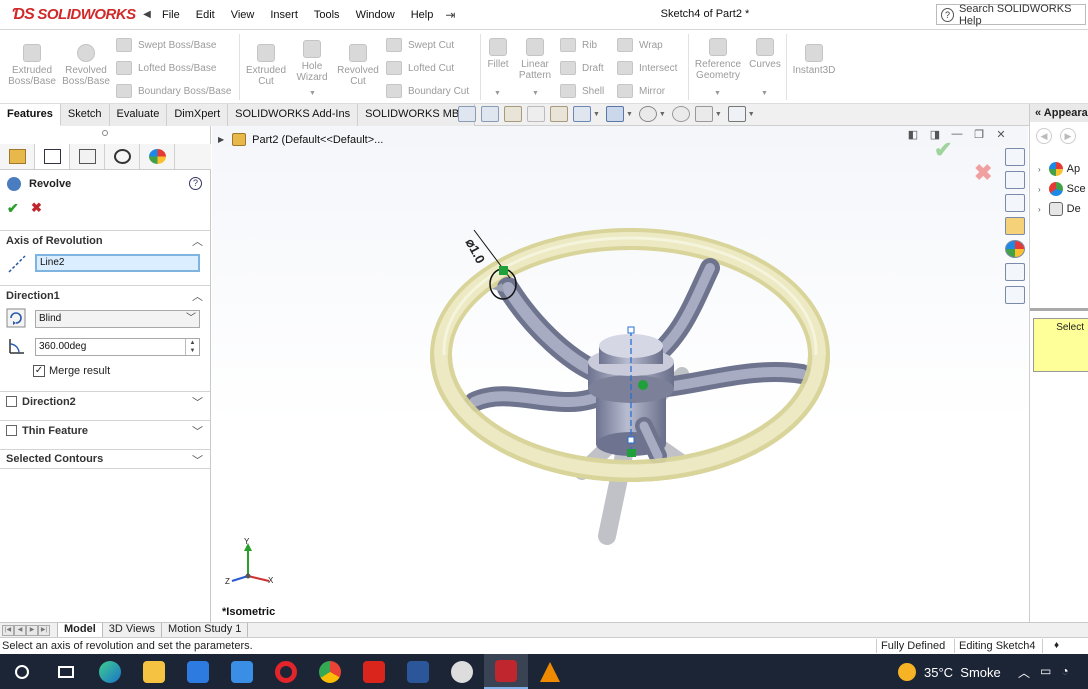 The width and height of the screenshot is (1088, 689). I want to click on scenes-folder: › Sce, so click(1062, 189).